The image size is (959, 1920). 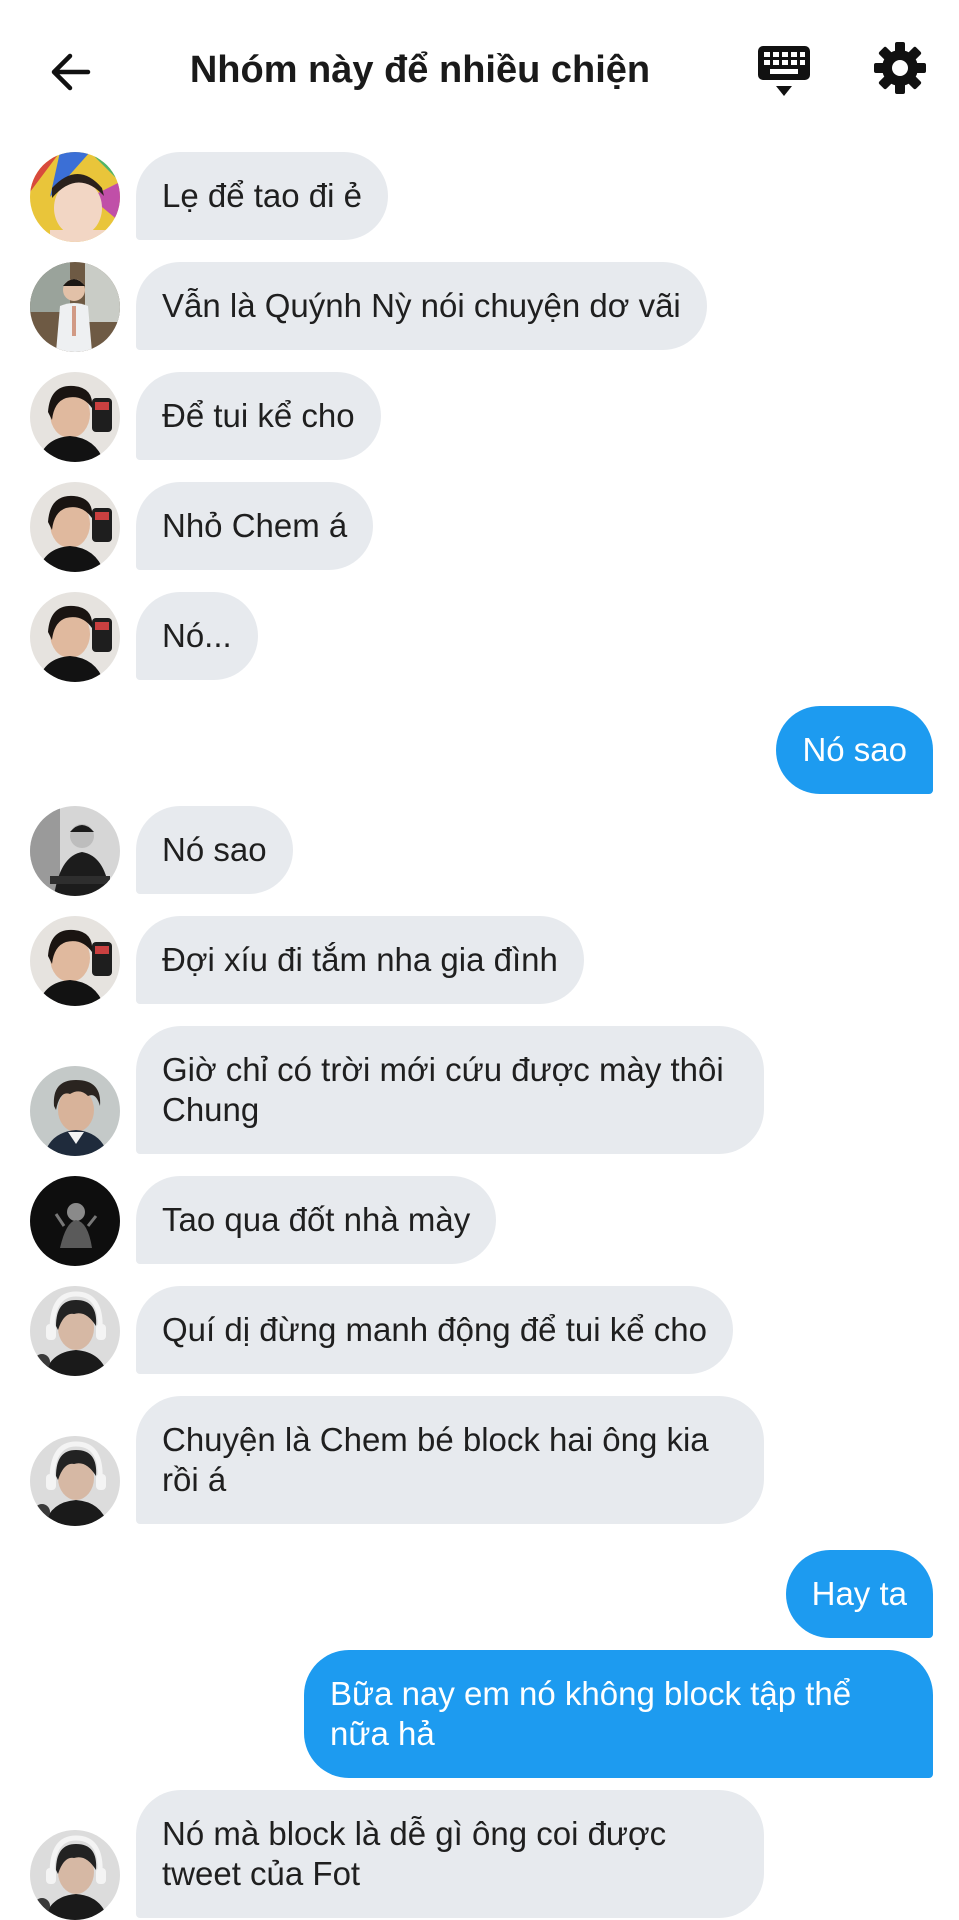 I want to click on message-row: Bữa nay em nó không block tập thể nữa hả, so click(x=479, y=1715).